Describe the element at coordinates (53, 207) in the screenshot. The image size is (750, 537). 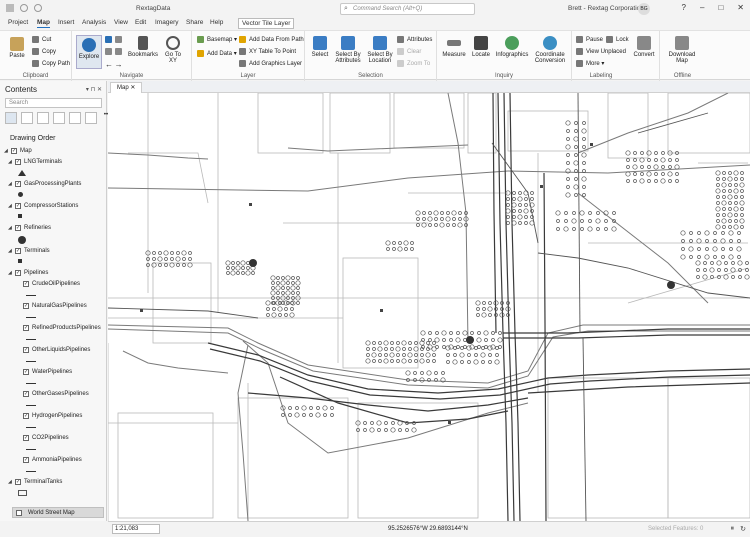
I see `layer-row-compressorstations: ◢ ✓ CompressorStations` at that location.